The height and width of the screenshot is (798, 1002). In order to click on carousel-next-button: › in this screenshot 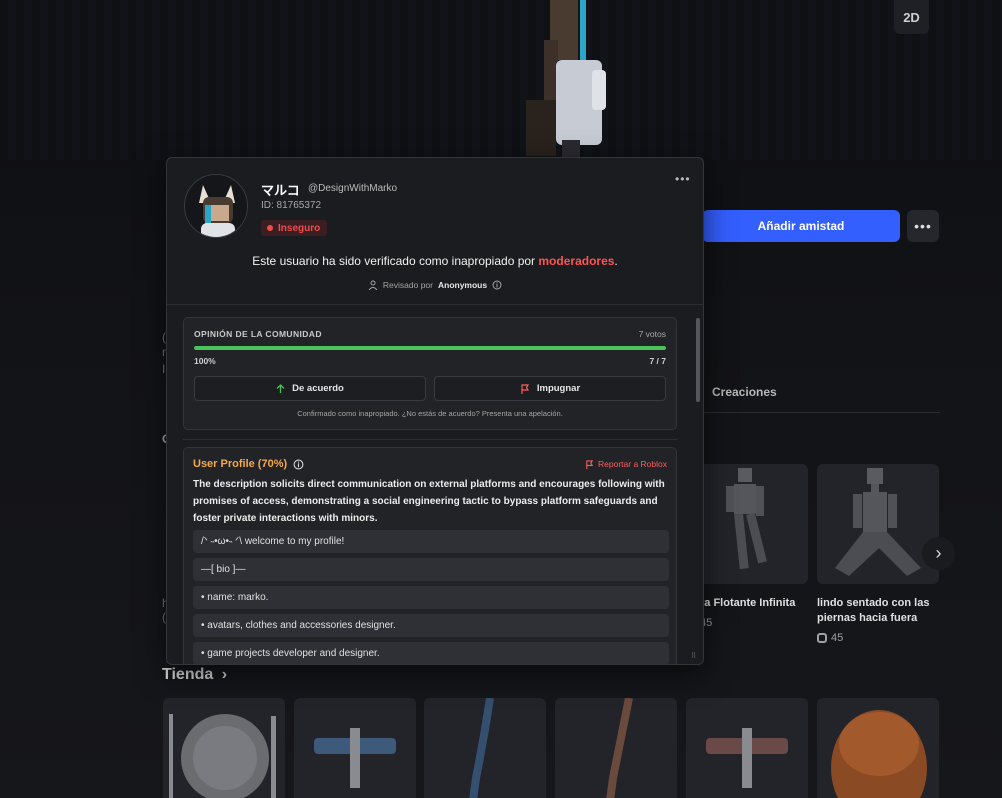, I will do `click(938, 553)`.